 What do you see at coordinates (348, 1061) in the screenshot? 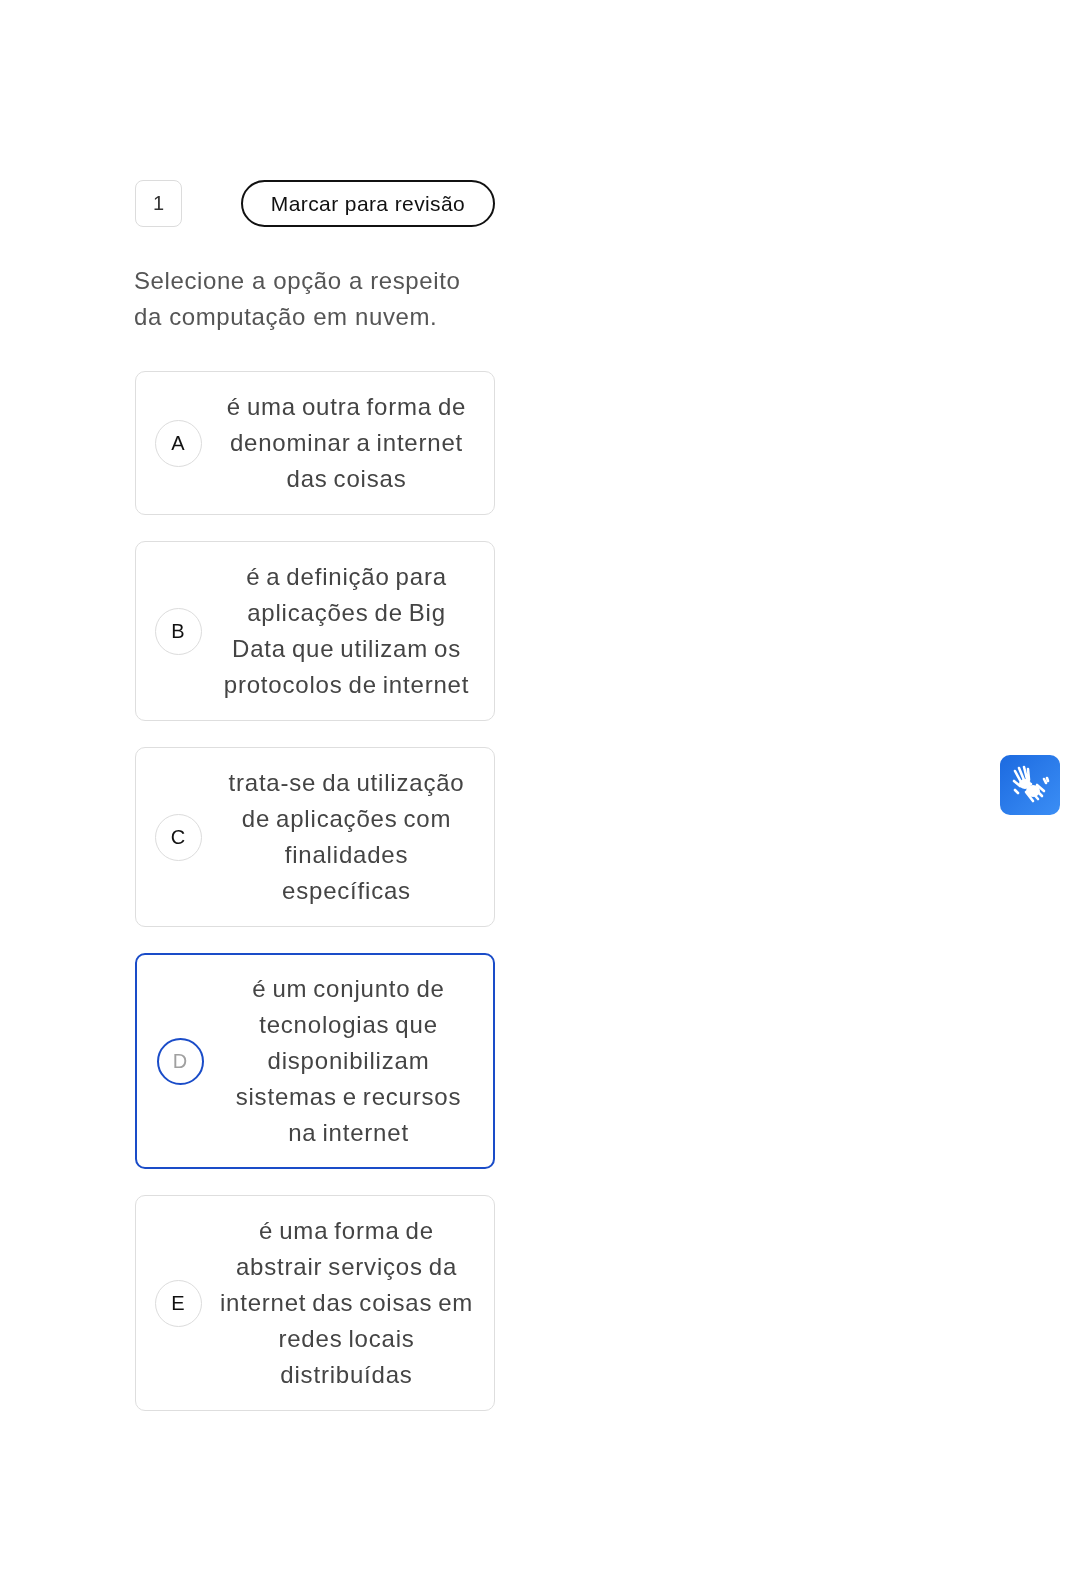
I see `option-text: é um conjunto de tecnologias que disponibilizam sistemas e recursos na internet` at bounding box center [348, 1061].